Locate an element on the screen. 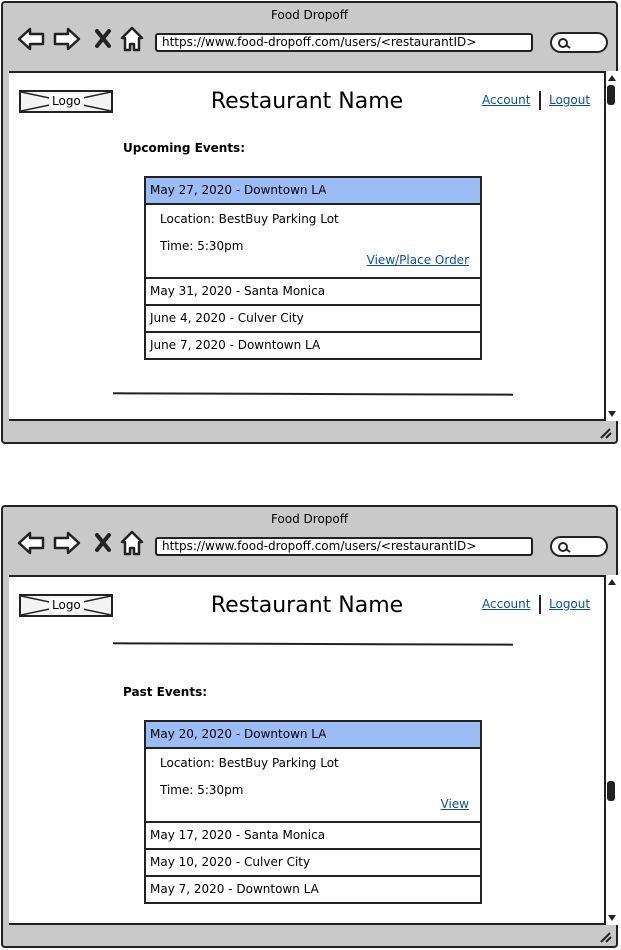 This screenshot has height=950, width=621. upcoming-events-title: Upcoming Events: is located at coordinates (184, 148).